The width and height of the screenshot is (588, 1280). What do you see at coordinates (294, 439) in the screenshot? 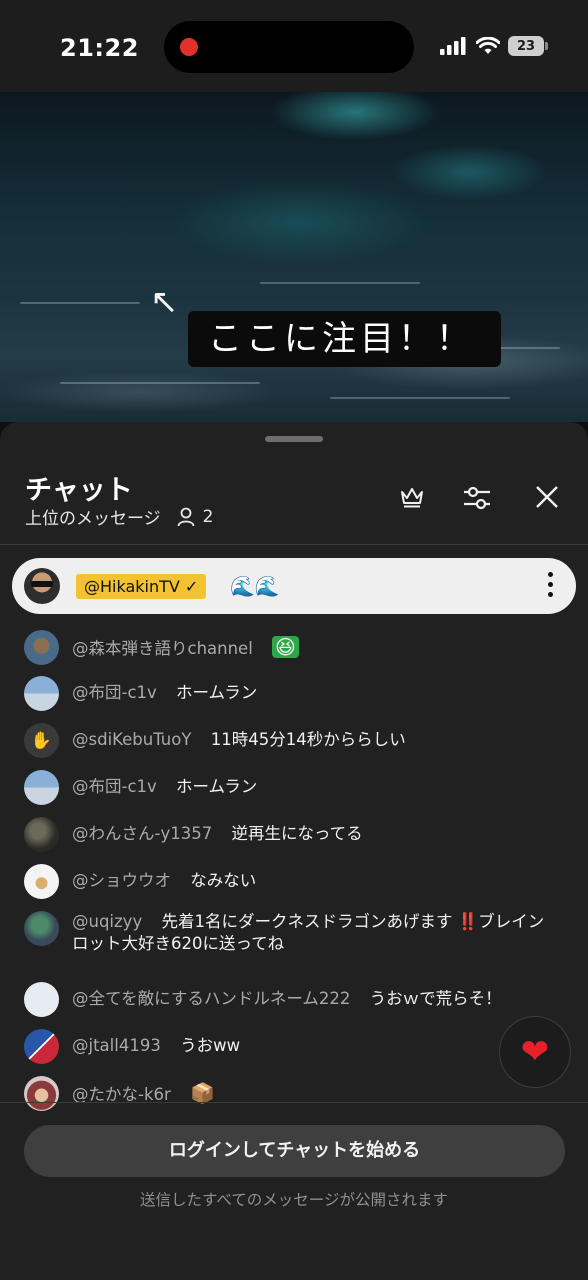
I see `drag-handle` at bounding box center [294, 439].